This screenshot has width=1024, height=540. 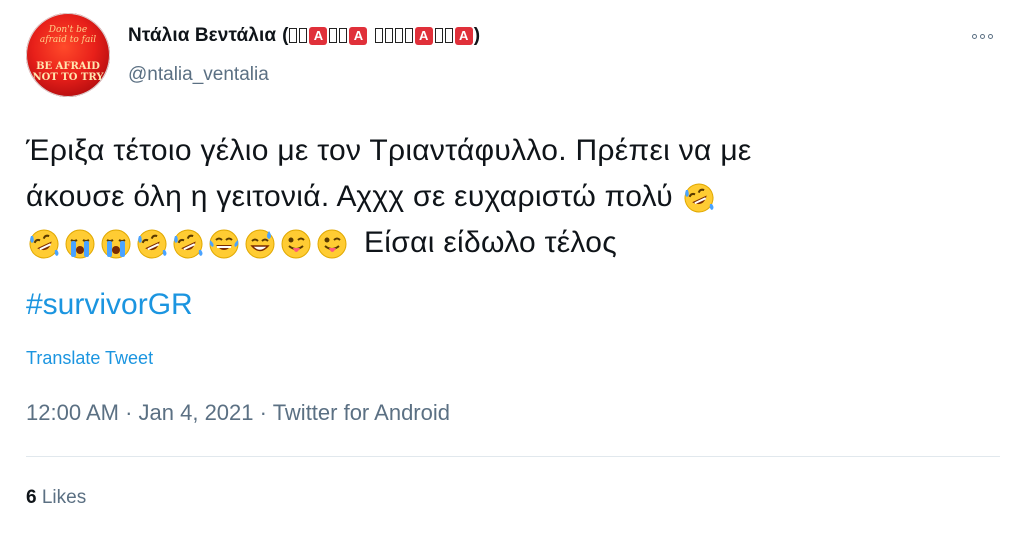 I want to click on tweet-source: Twitter for Android, so click(x=361, y=412).